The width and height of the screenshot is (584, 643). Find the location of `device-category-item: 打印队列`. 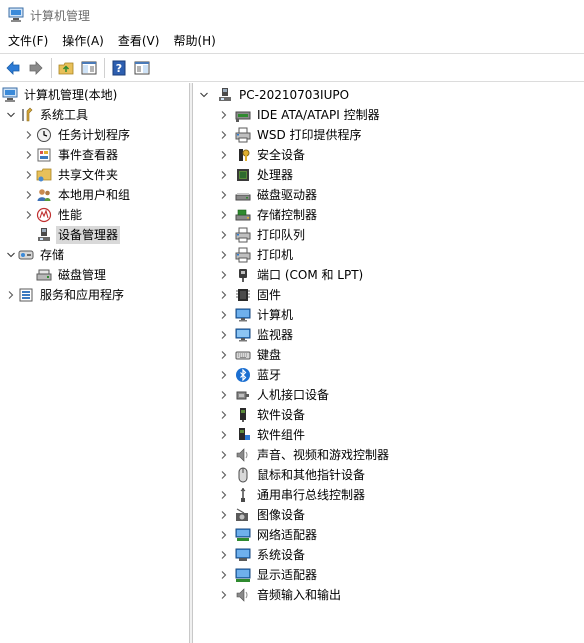

device-category-item: 打印队列 is located at coordinates (262, 235).